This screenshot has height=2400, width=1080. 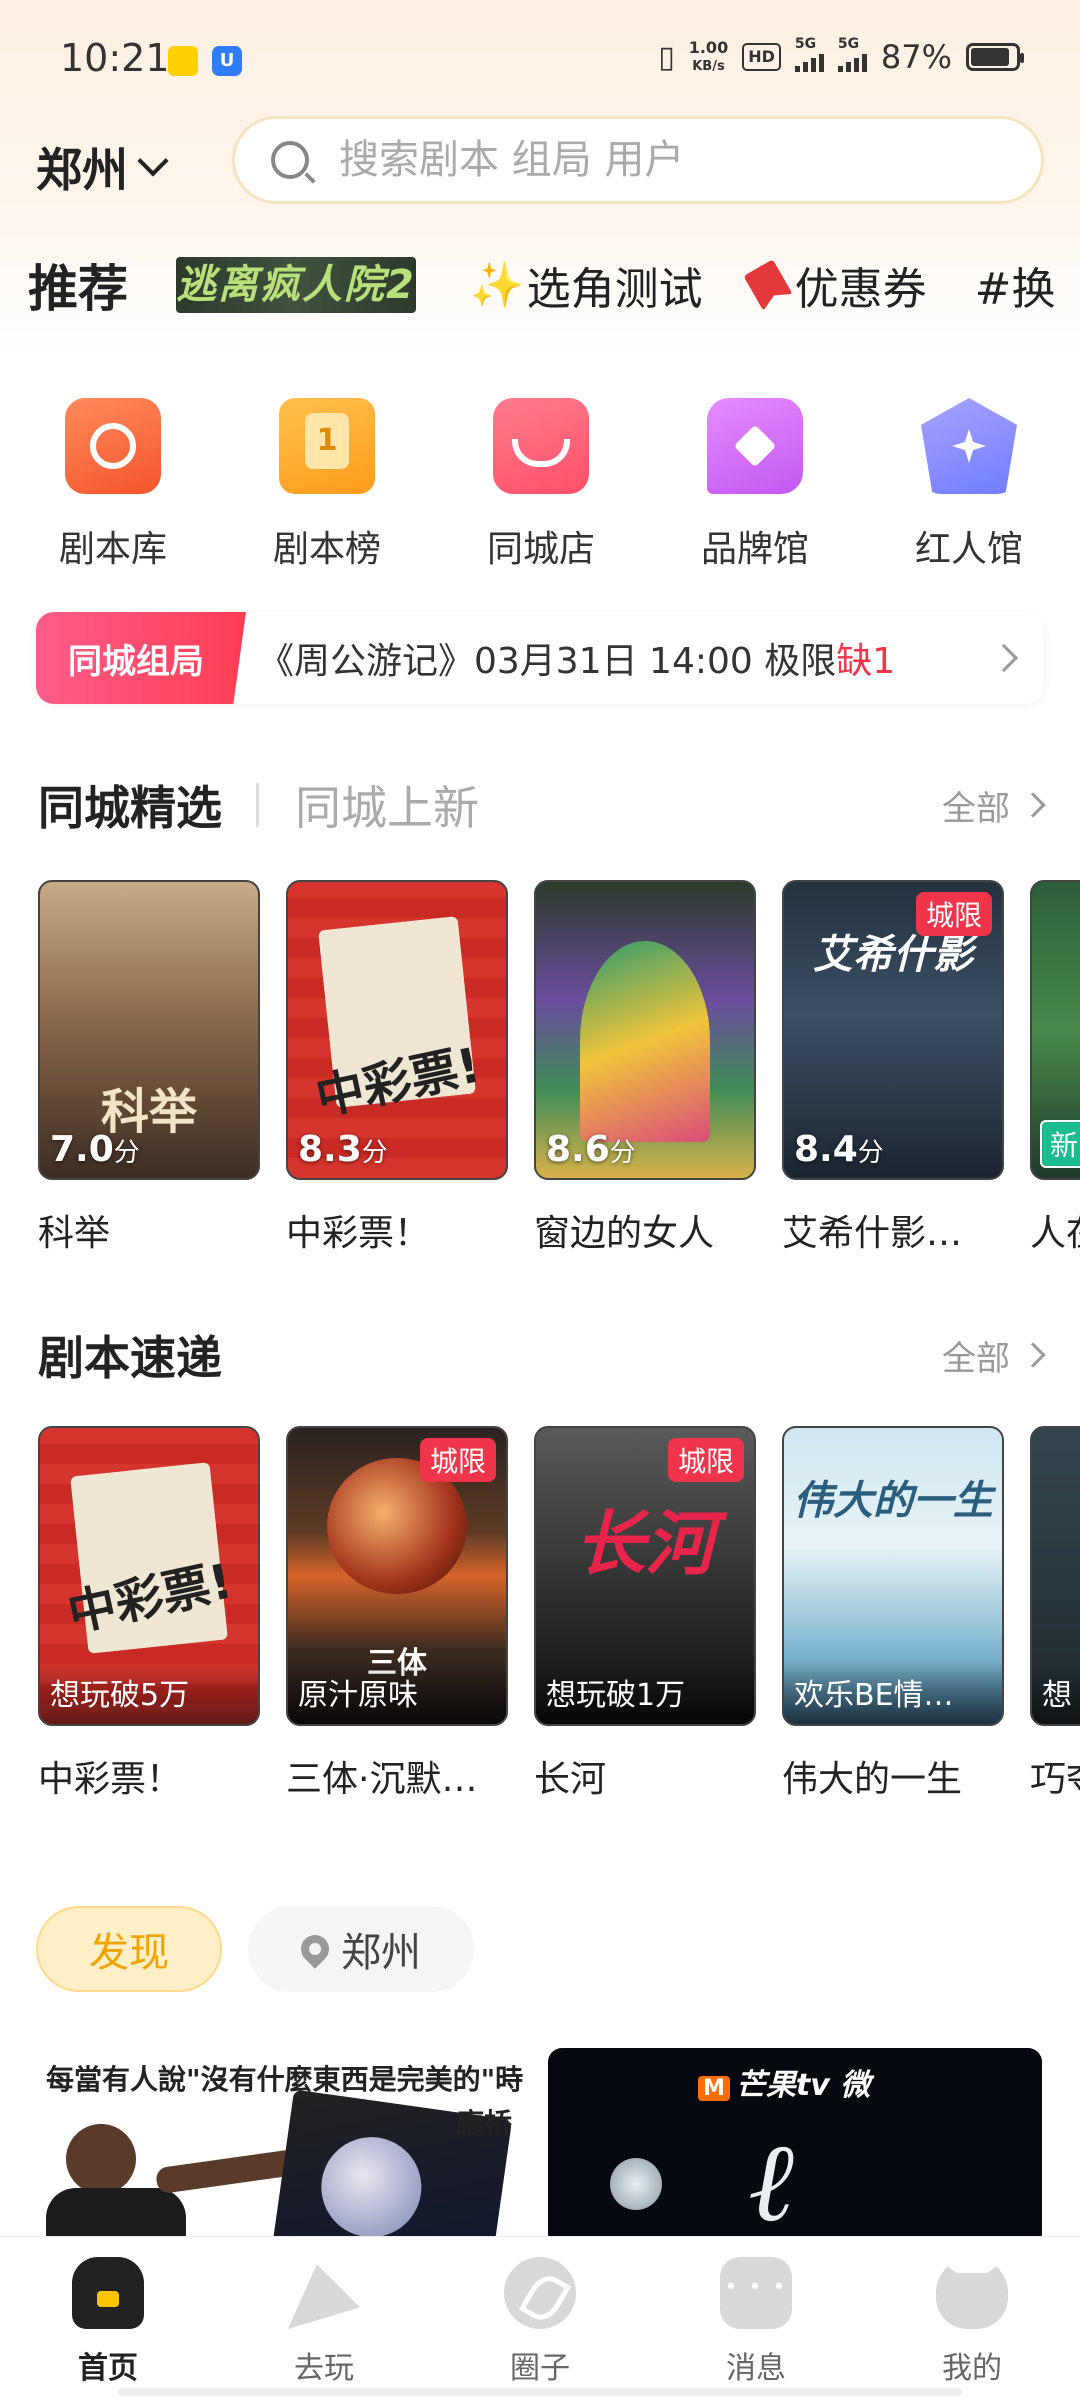 What do you see at coordinates (497, 285) in the screenshot?
I see `sparkles-icon: ✨` at bounding box center [497, 285].